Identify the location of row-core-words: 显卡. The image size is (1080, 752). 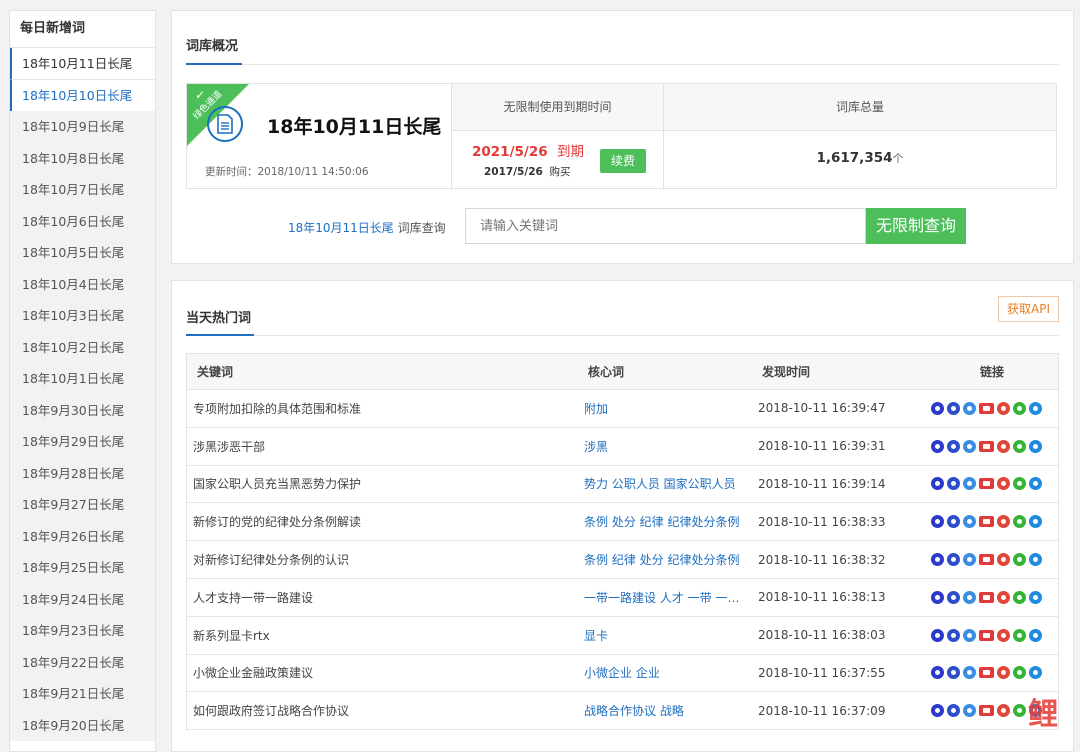
(666, 635).